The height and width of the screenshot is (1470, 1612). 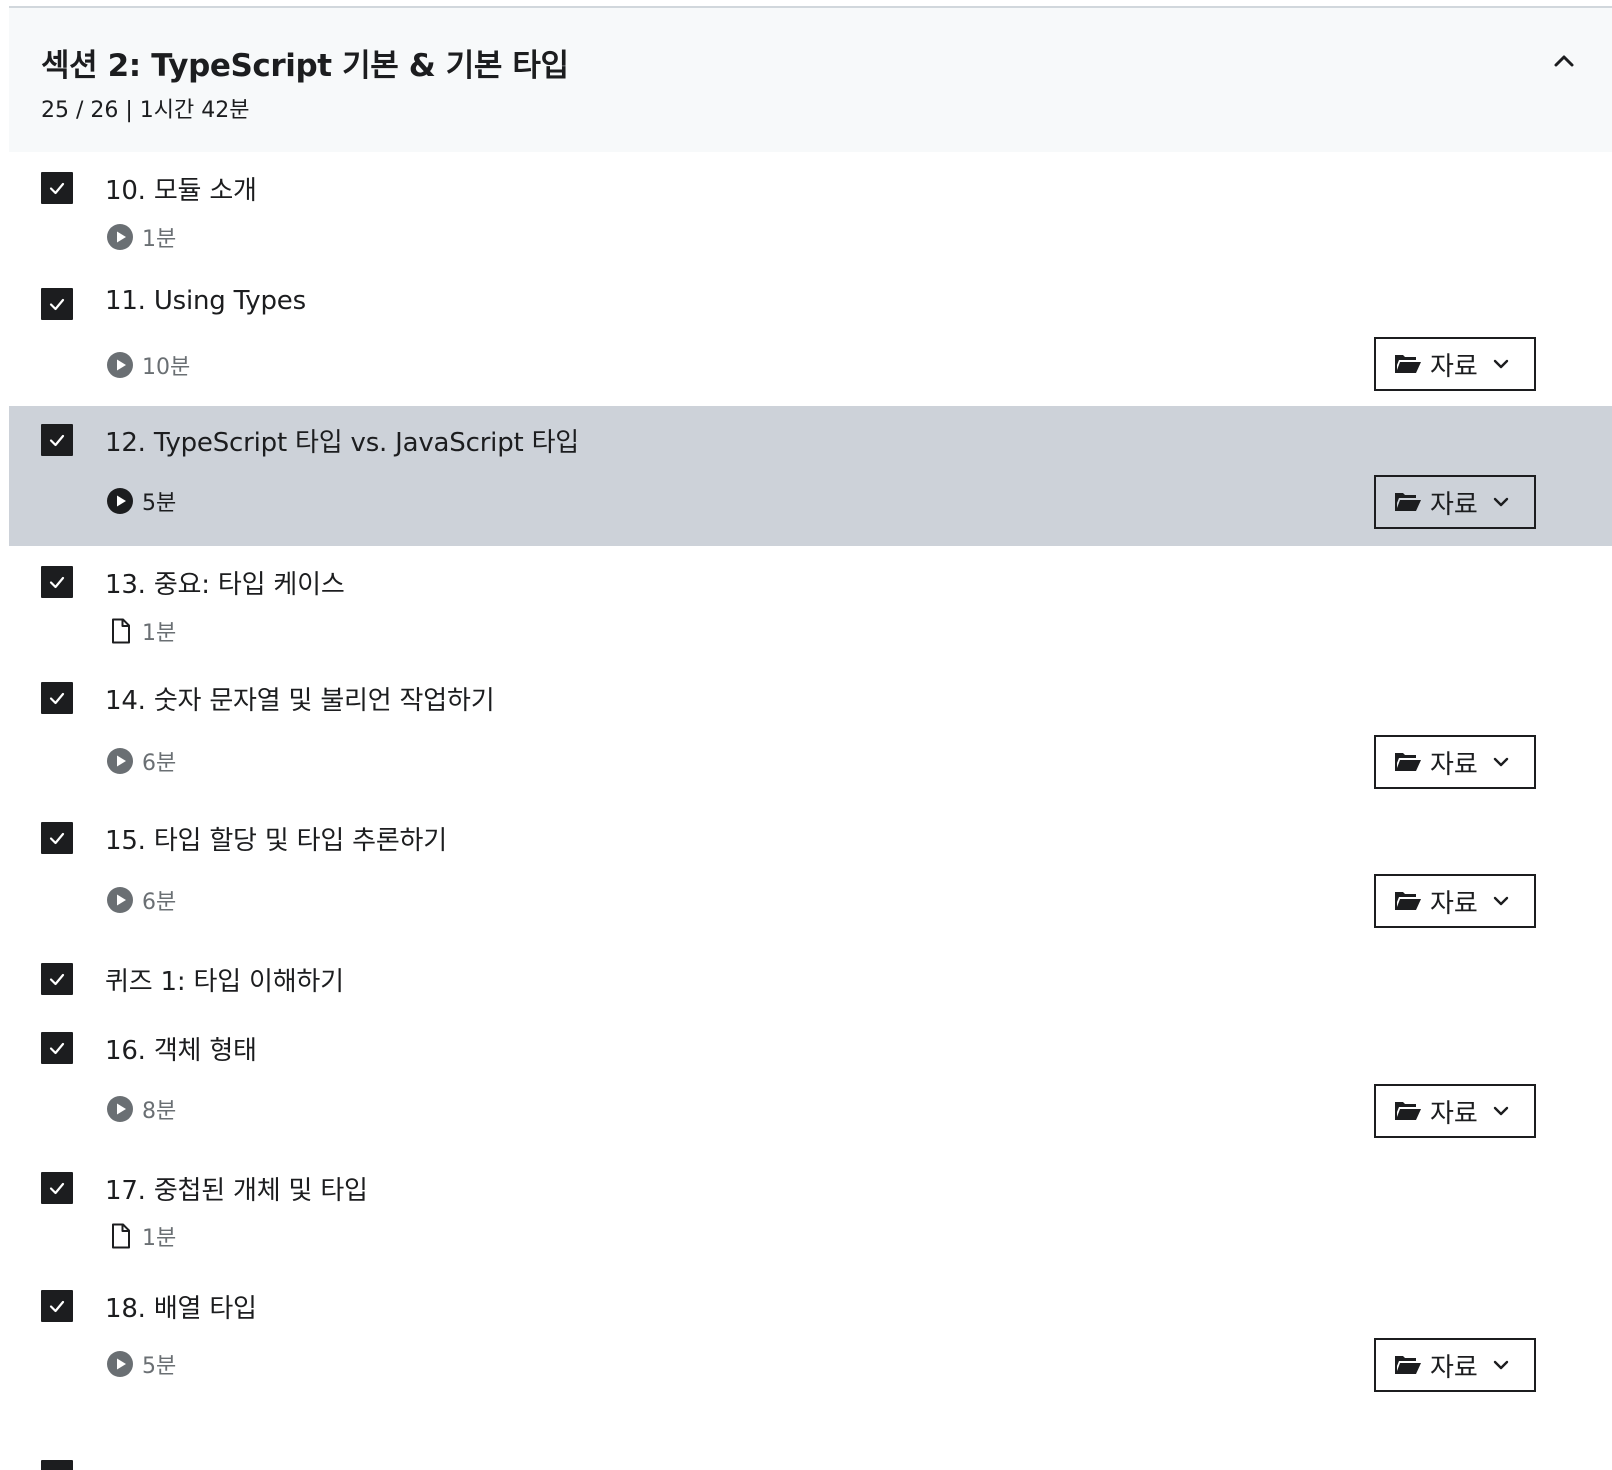 I want to click on lecture-duration: 10분, so click(x=166, y=367).